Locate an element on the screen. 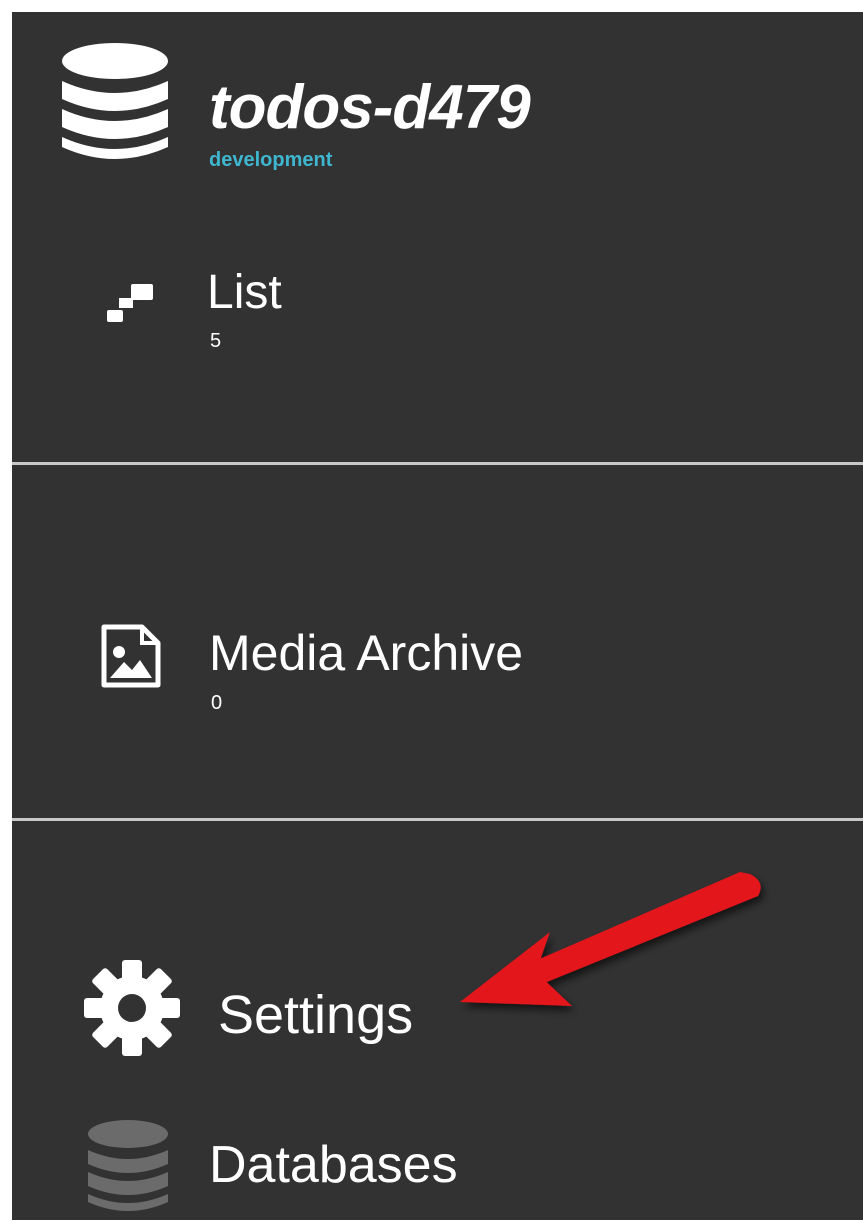 This screenshot has width=863, height=1230. list-icon is located at coordinates (130, 303).